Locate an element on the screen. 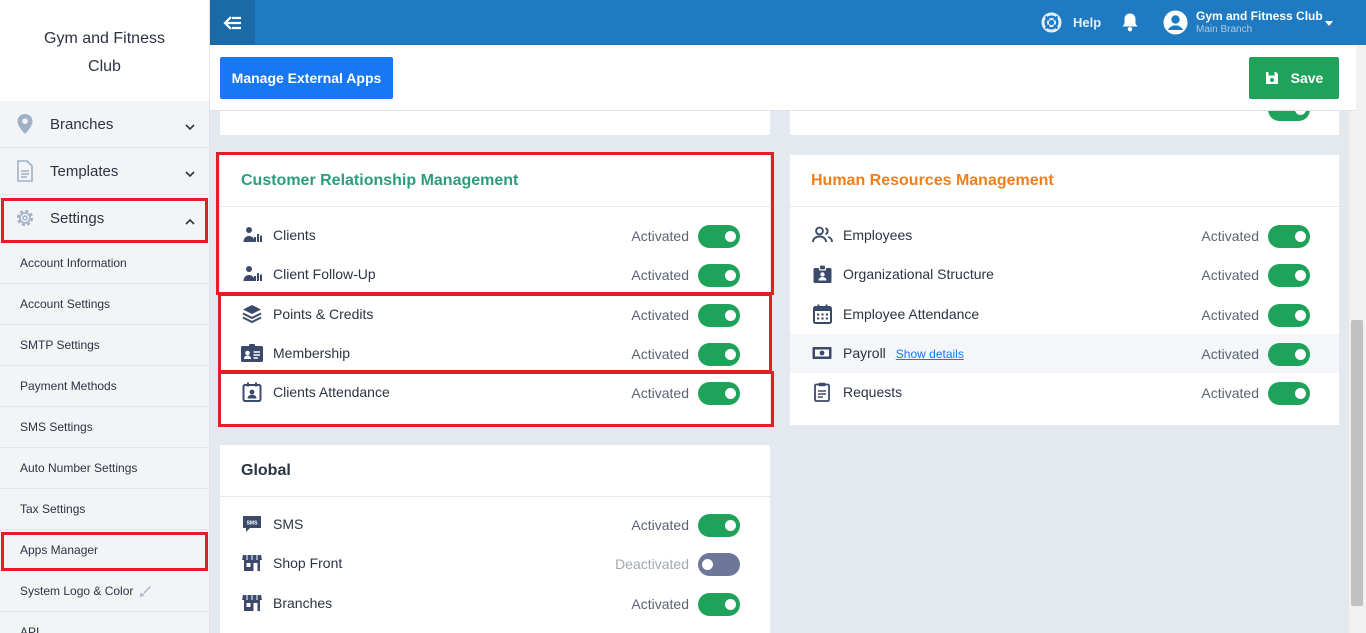 The image size is (1366, 633). app-toggle-points-credits is located at coordinates (719, 315).